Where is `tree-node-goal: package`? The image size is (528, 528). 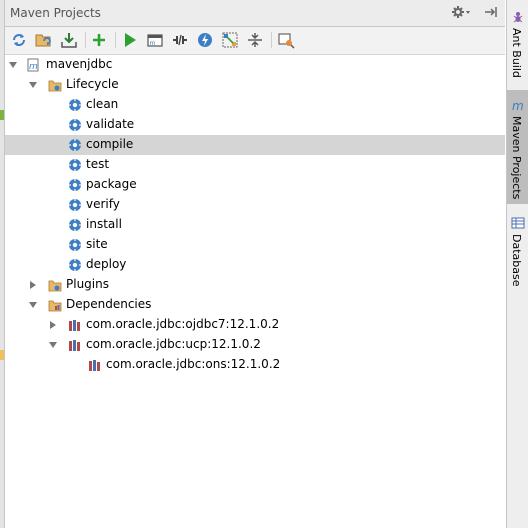
tree-node-goal: package is located at coordinates (255, 185).